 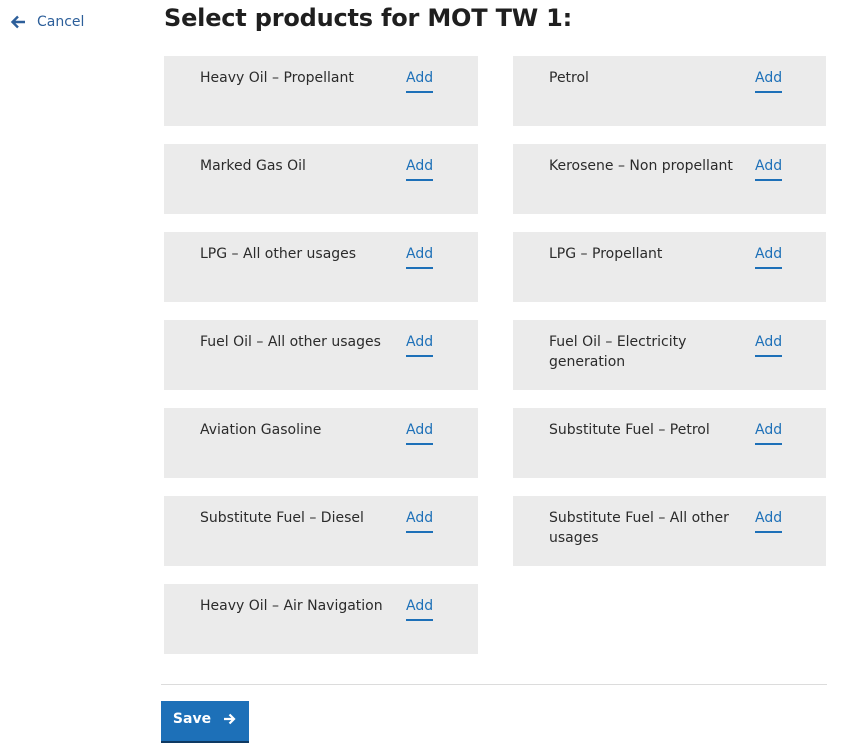 I want to click on product-card-lpg-all-other-usages: LPG – All other usages Add, so click(x=321, y=267).